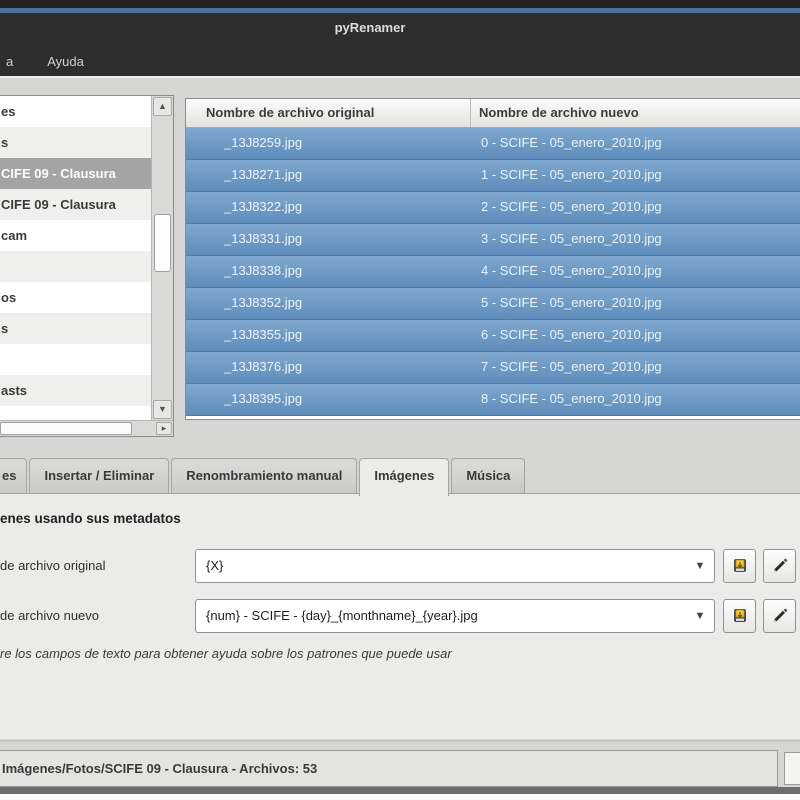  I want to click on window-title: pyRenamer, so click(370, 27).